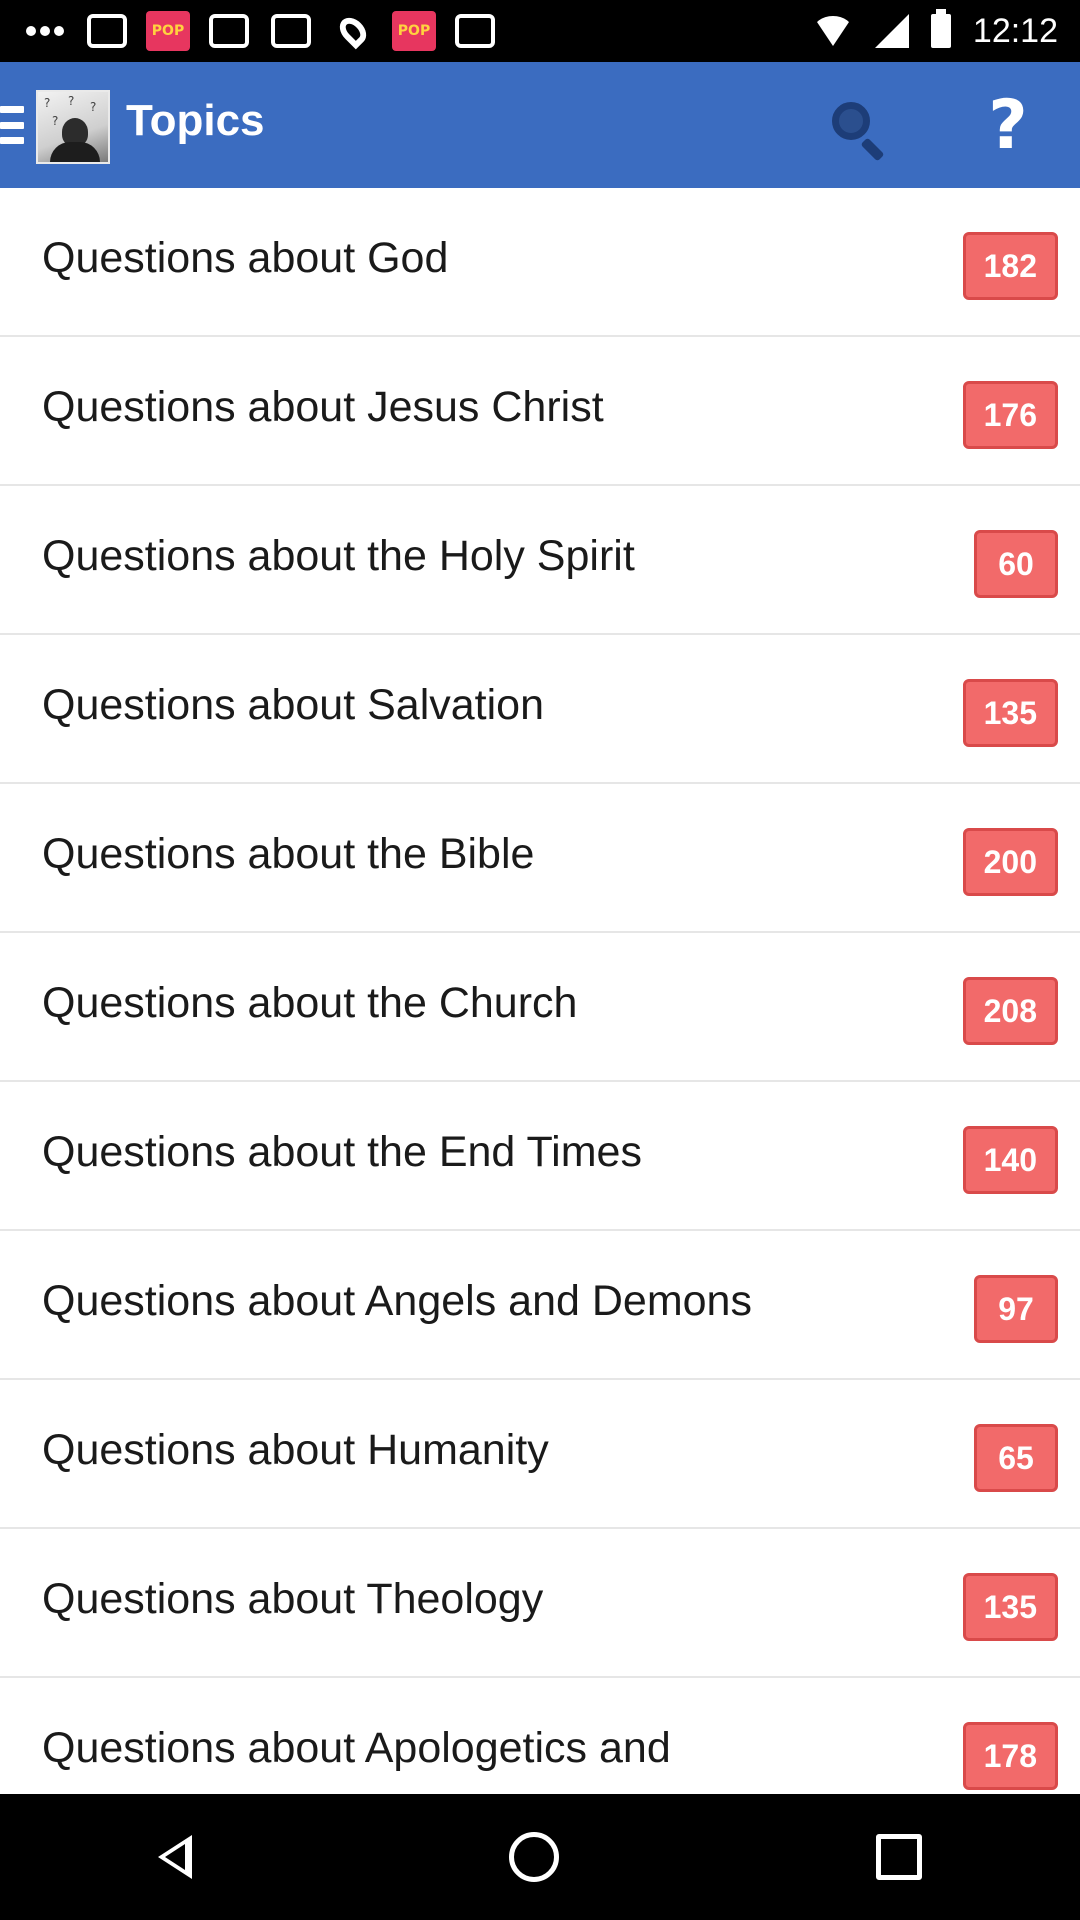 The height and width of the screenshot is (1920, 1080). What do you see at coordinates (832, 31) in the screenshot?
I see `wifi-icon` at bounding box center [832, 31].